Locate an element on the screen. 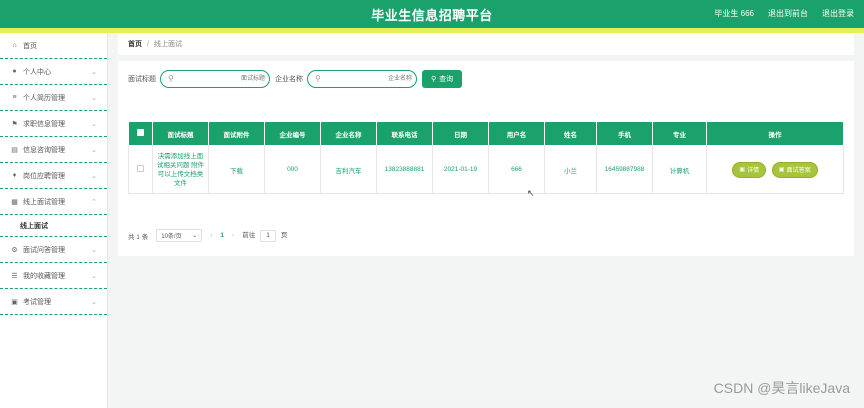  select-all-checkbox is located at coordinates (140, 132).